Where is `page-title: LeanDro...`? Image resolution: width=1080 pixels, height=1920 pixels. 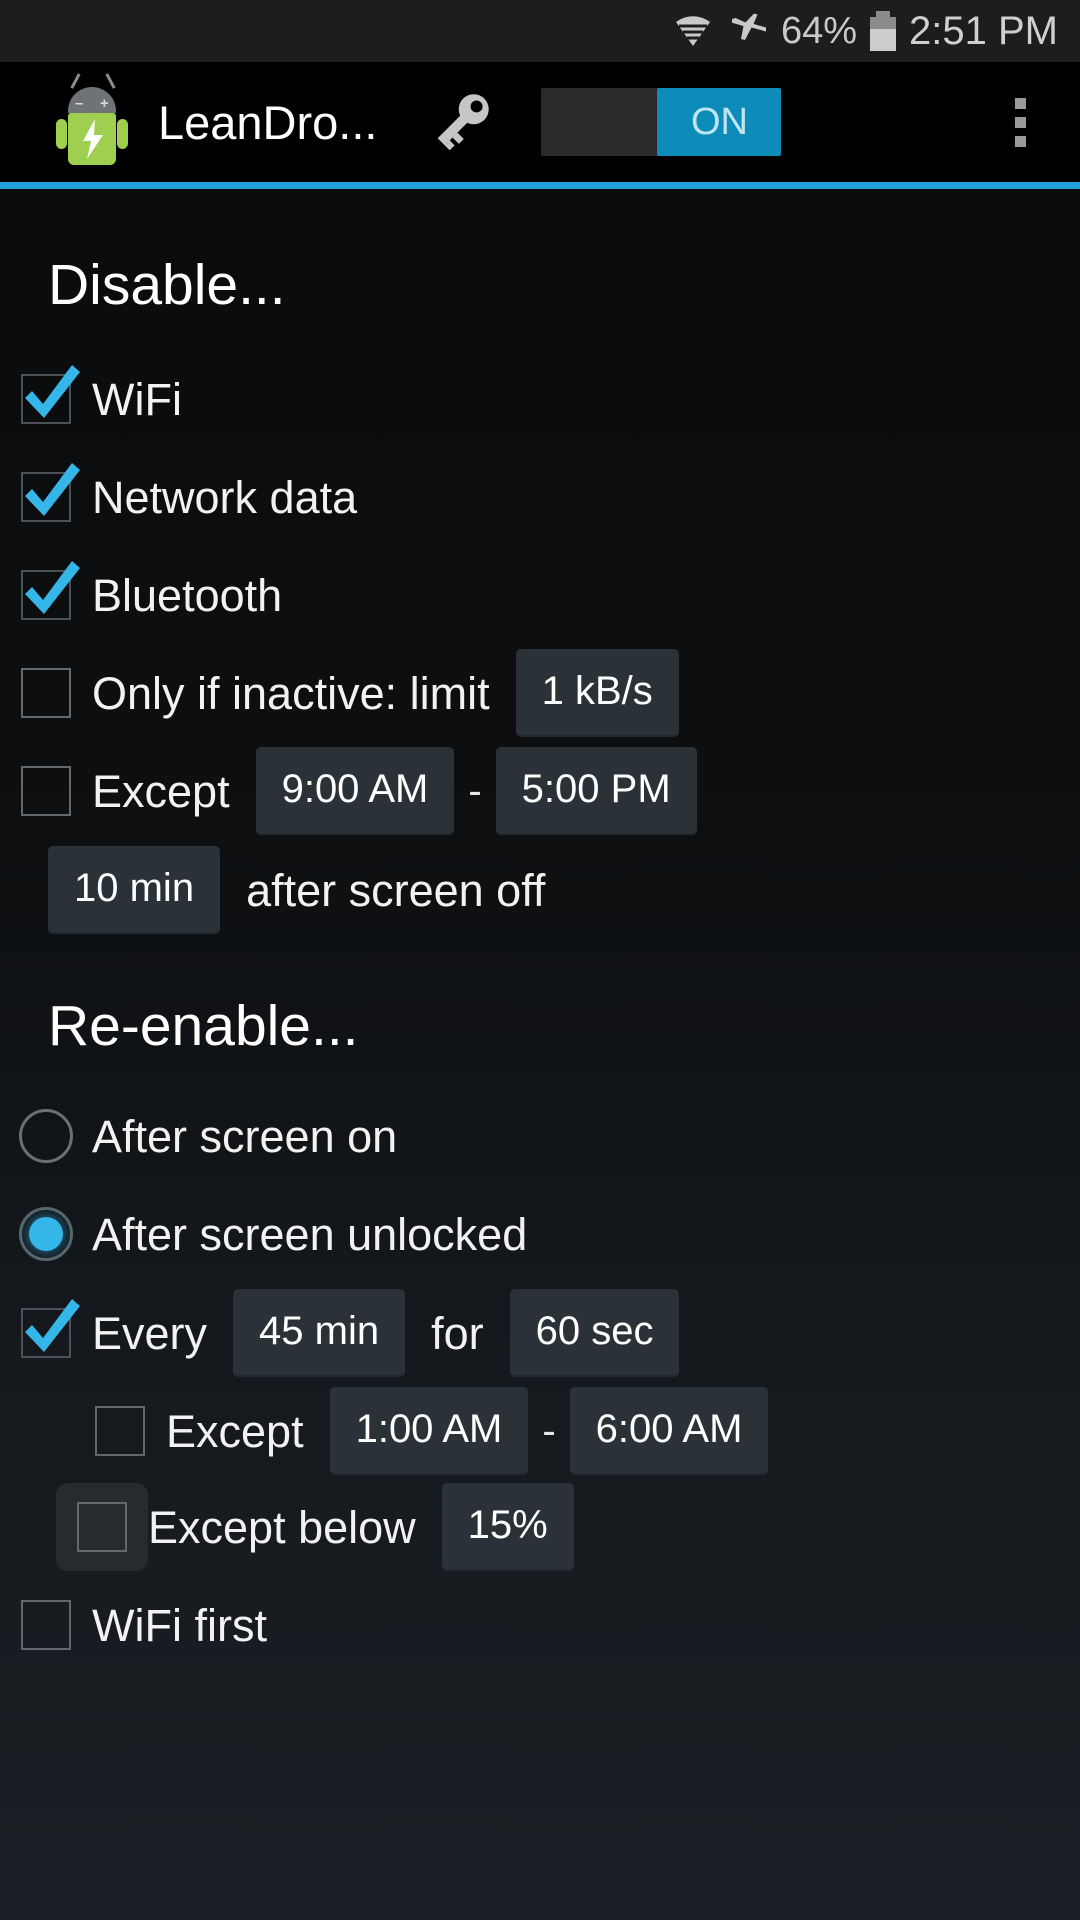 page-title: LeanDro... is located at coordinates (268, 122).